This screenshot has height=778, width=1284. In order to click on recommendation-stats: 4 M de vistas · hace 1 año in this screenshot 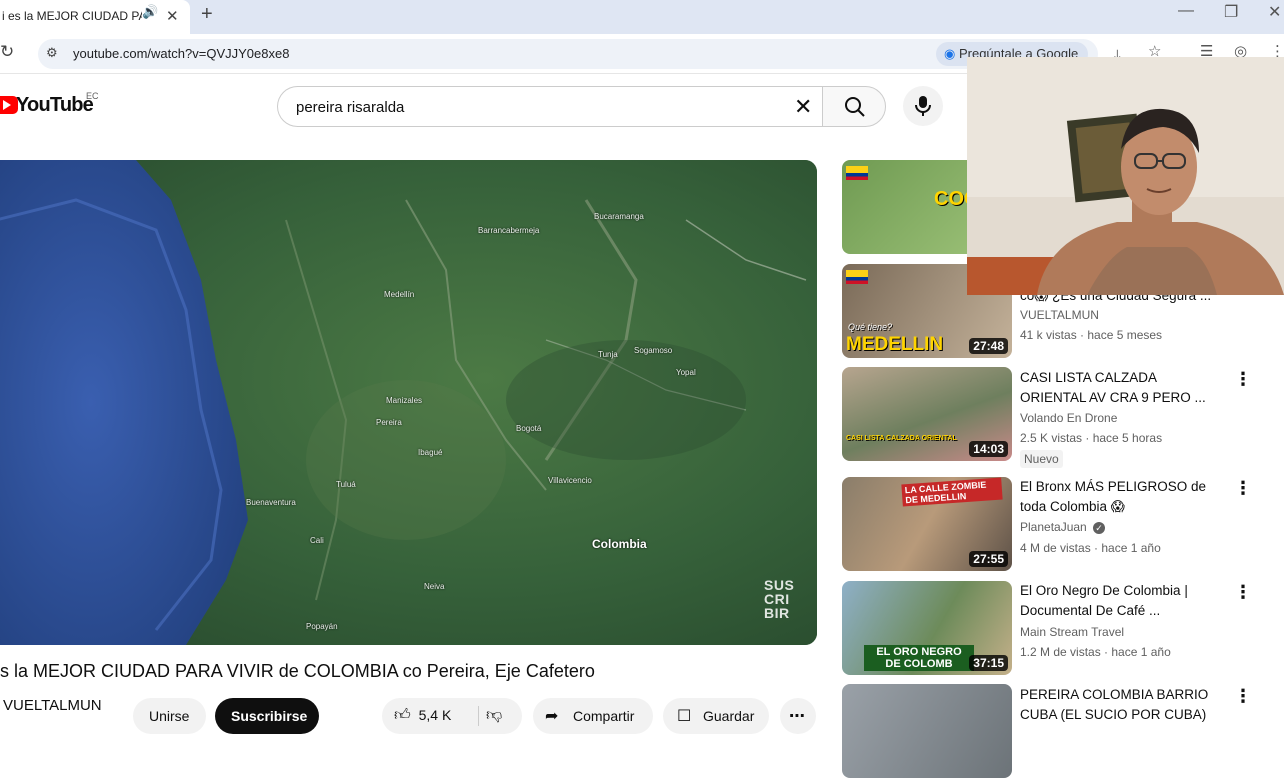, I will do `click(1090, 548)`.